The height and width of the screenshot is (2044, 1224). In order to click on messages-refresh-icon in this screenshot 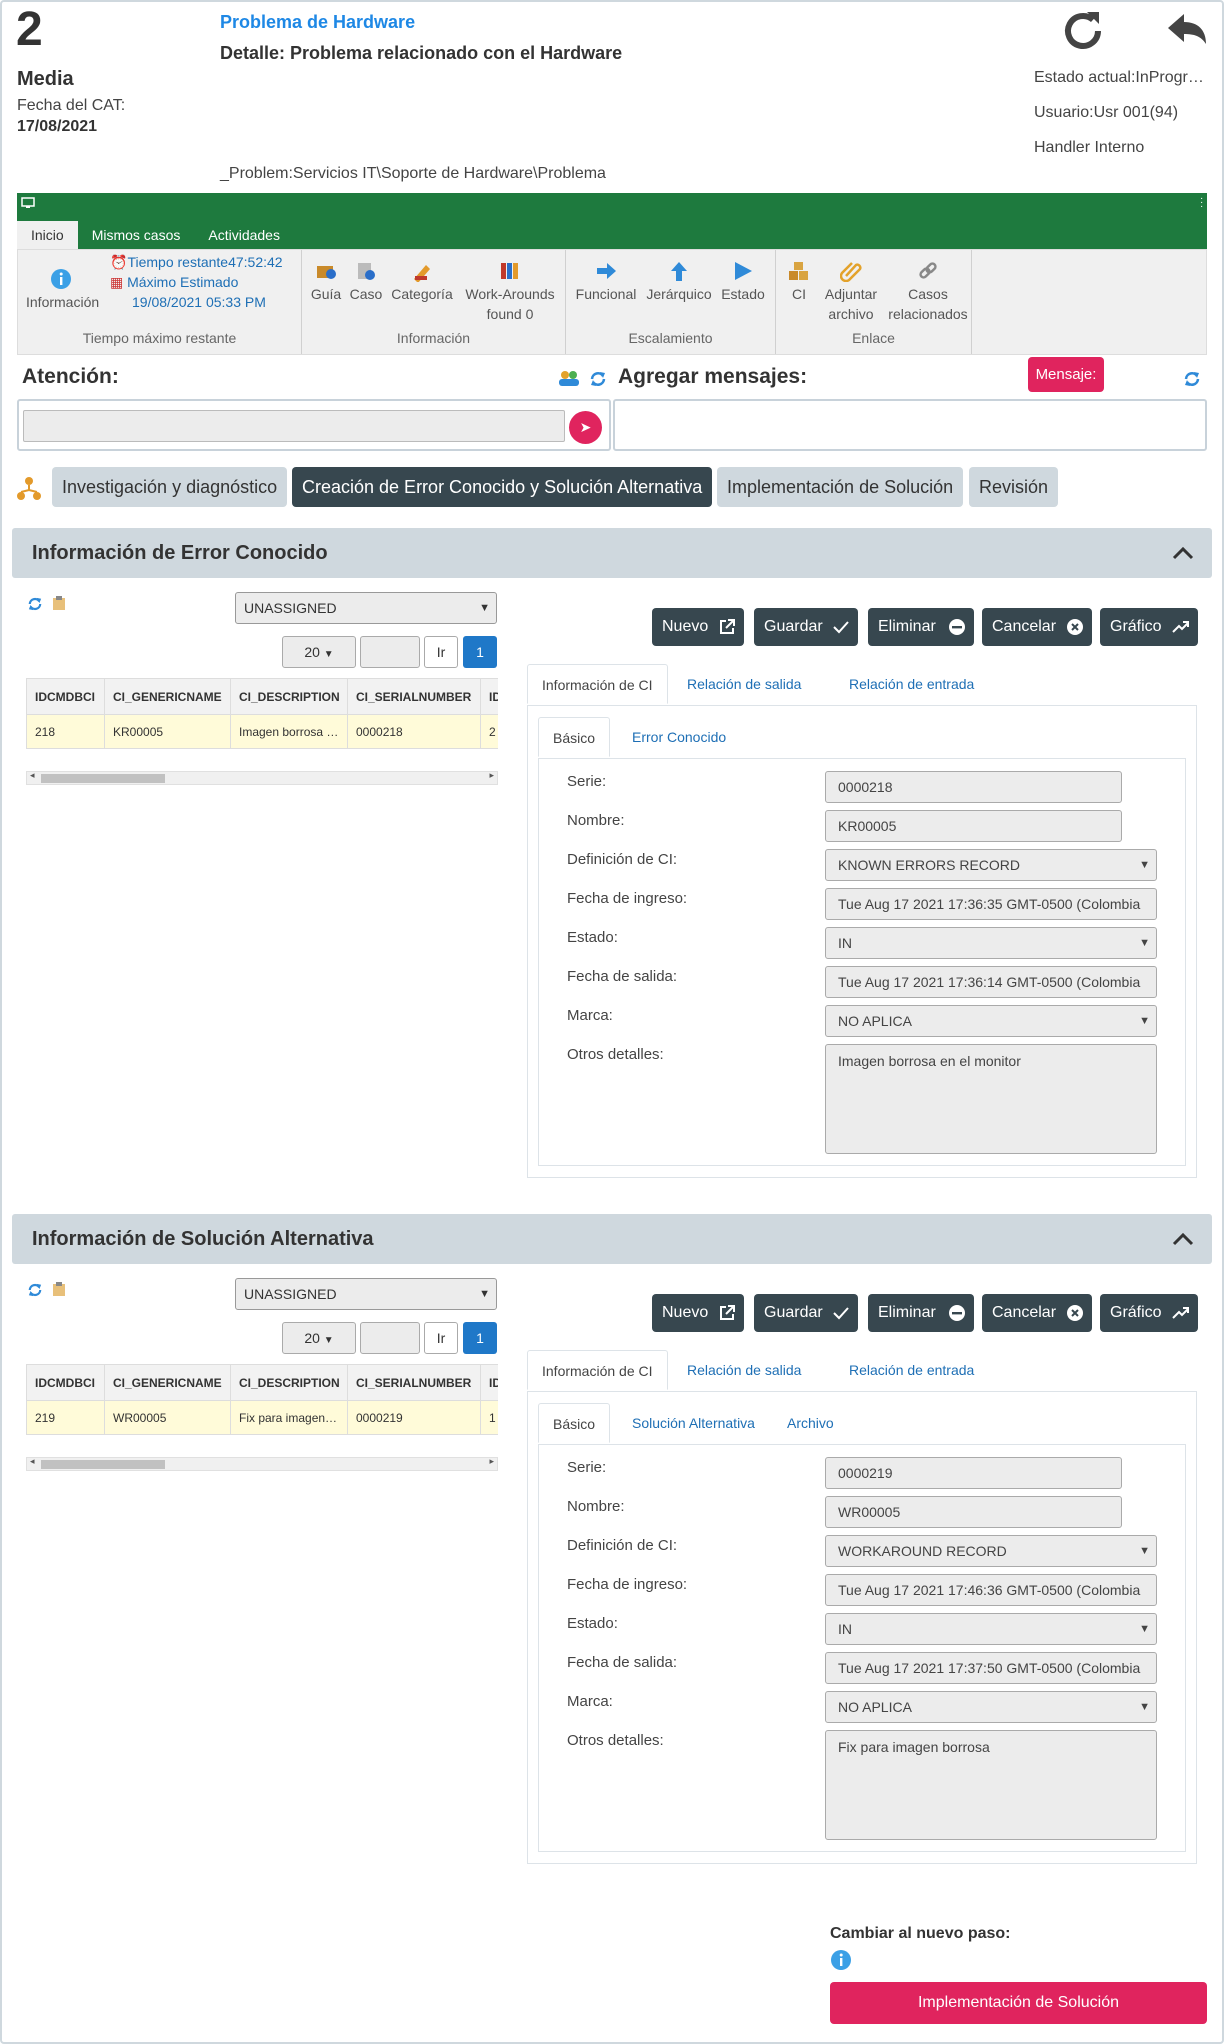, I will do `click(1192, 379)`.